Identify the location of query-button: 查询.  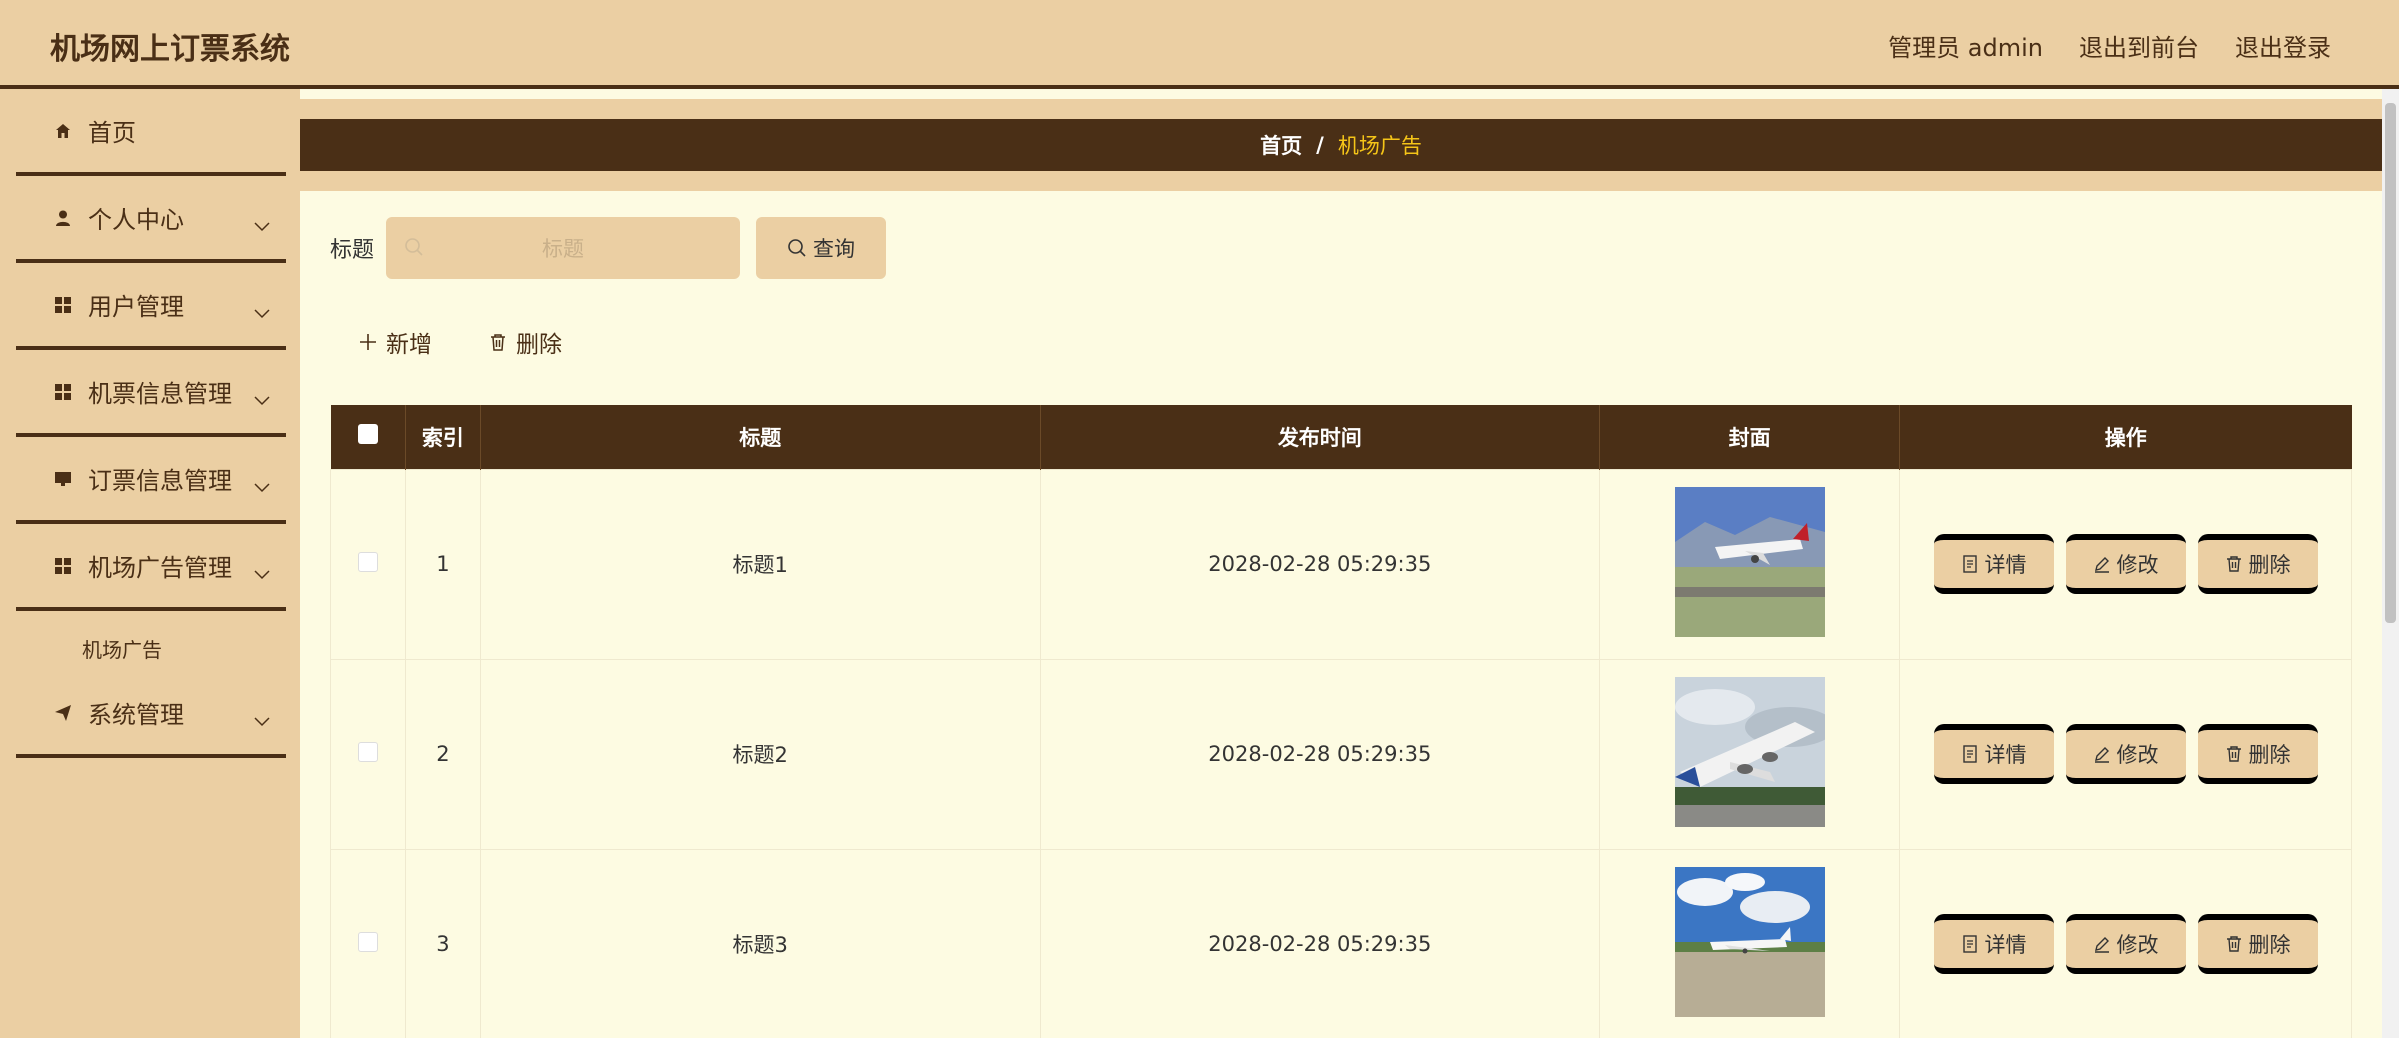
(821, 248).